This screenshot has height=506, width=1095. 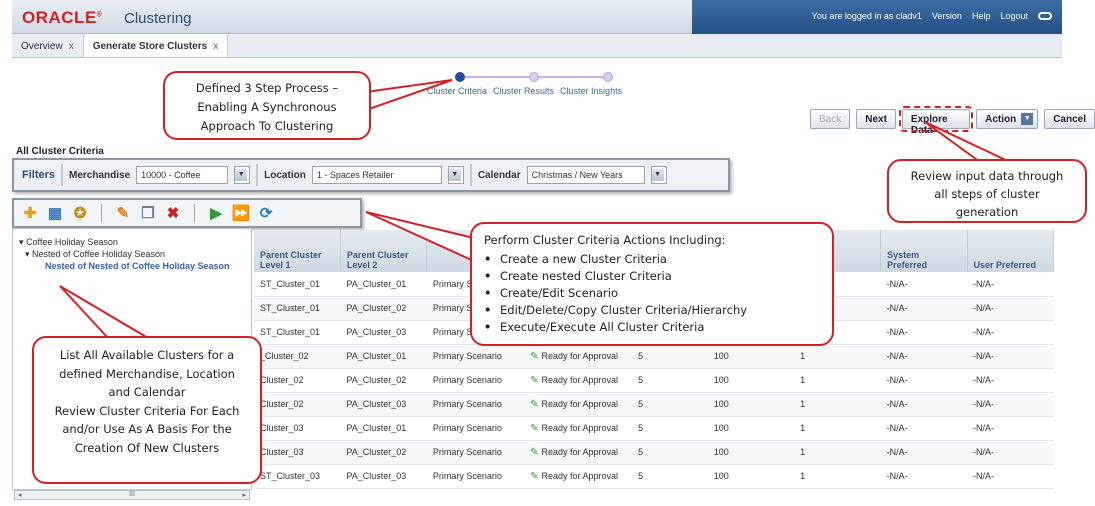 I want to click on callout-line: defined Merchandise, Location, so click(x=147, y=373).